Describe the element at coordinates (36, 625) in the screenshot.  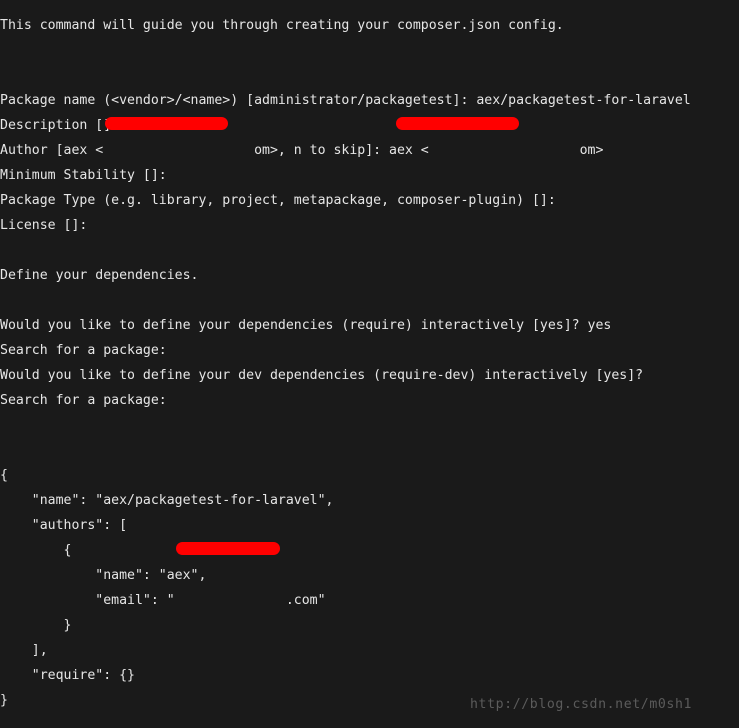
I see `terminal-line: }` at that location.